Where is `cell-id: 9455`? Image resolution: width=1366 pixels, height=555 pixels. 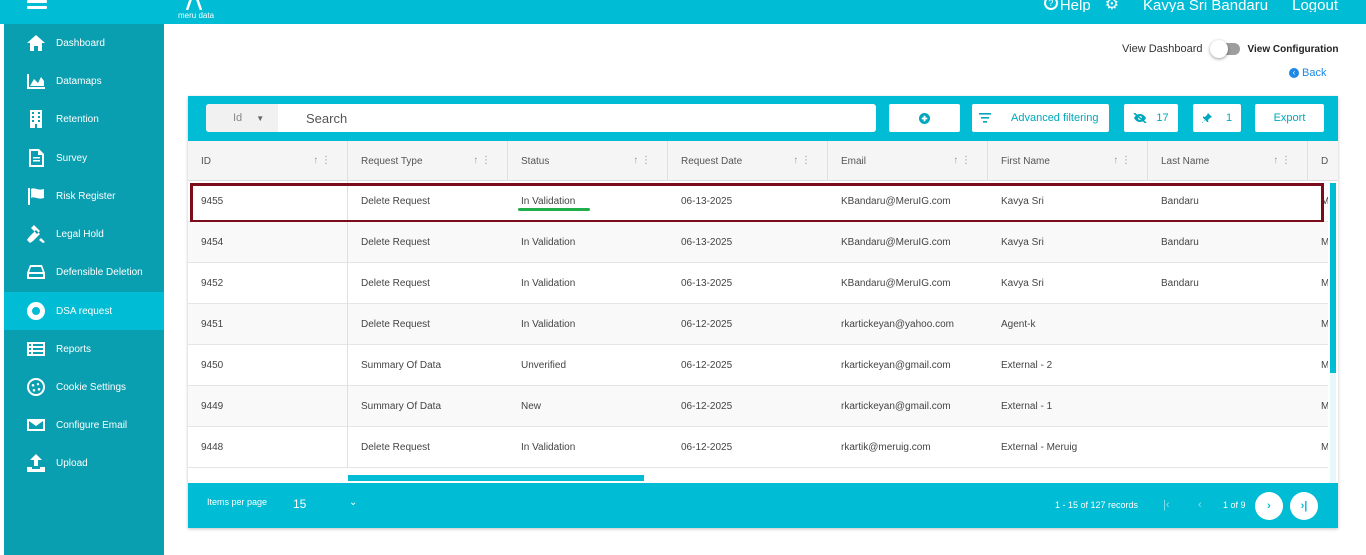 cell-id: 9455 is located at coordinates (268, 201).